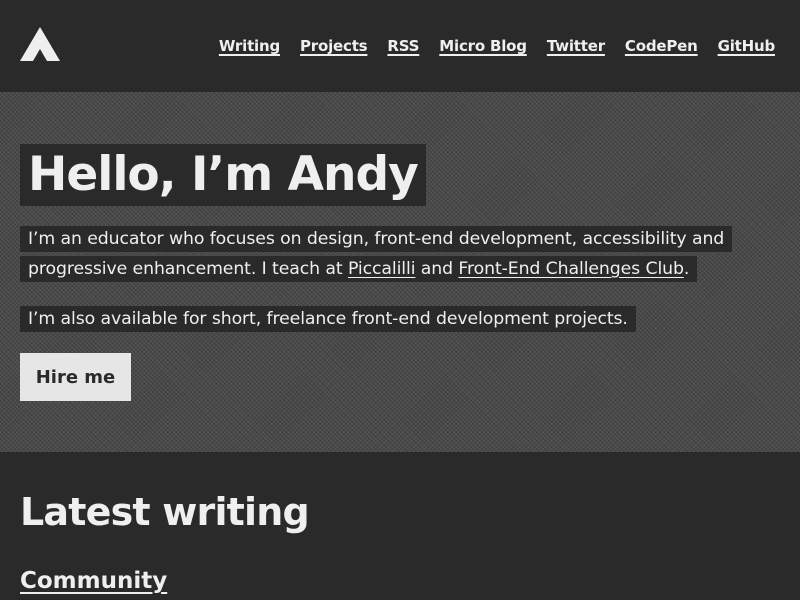 The image size is (800, 600). I want to click on nav-link-micro-blog: Micro Blog, so click(483, 46).